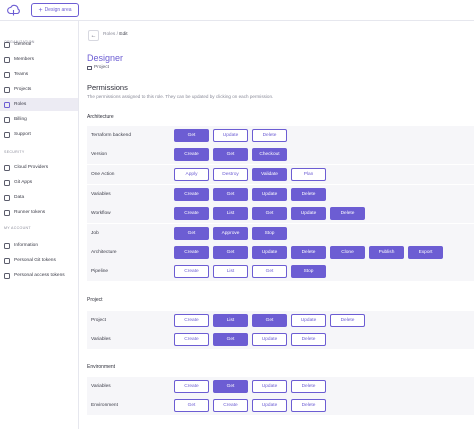 The image size is (474, 429). What do you see at coordinates (101, 67) in the screenshot?
I see `role-type-label: Project` at bounding box center [101, 67].